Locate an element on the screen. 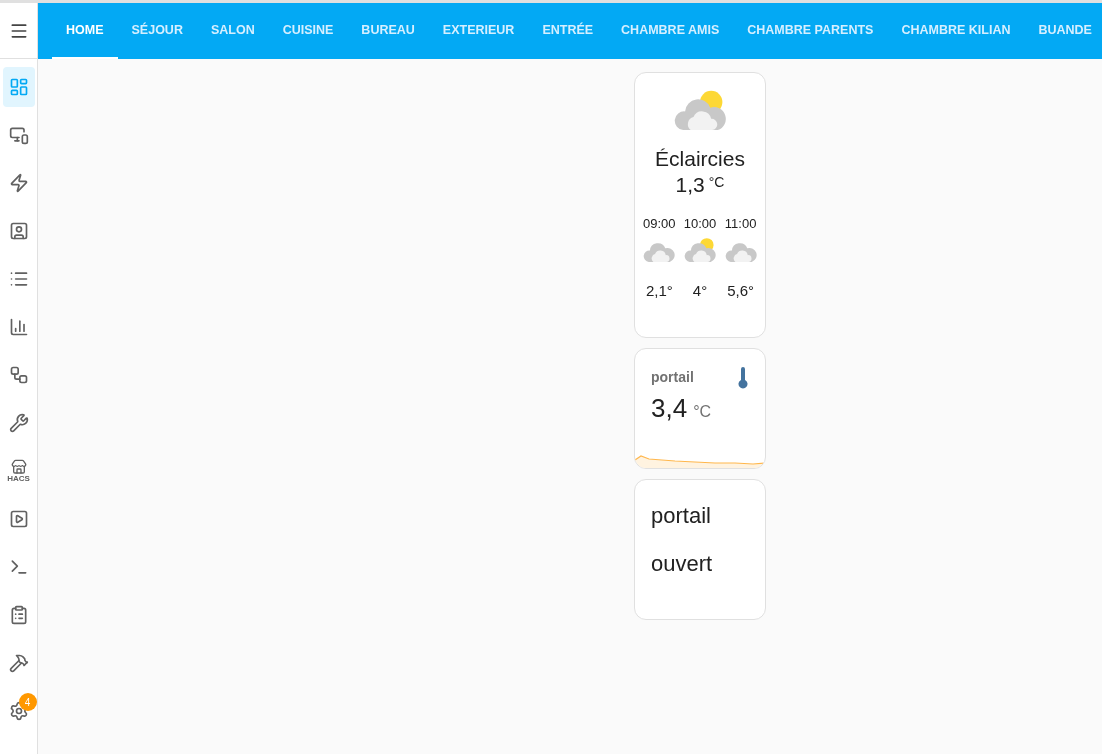  temperature-value: 1,3 is located at coordinates (690, 185).